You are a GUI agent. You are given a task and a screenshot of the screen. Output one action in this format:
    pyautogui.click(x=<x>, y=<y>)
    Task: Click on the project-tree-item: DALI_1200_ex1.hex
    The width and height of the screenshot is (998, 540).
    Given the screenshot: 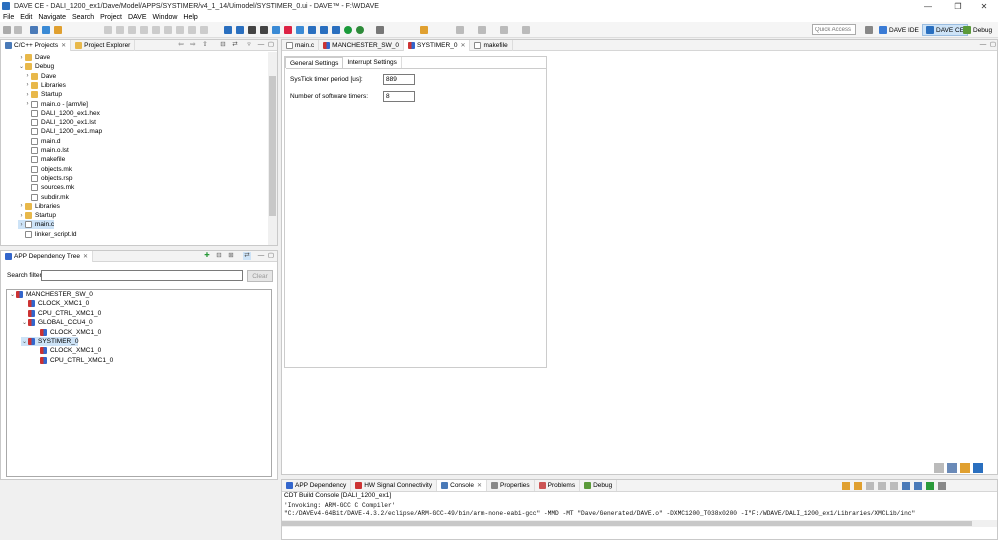 What is the action you would take?
    pyautogui.click(x=62, y=113)
    